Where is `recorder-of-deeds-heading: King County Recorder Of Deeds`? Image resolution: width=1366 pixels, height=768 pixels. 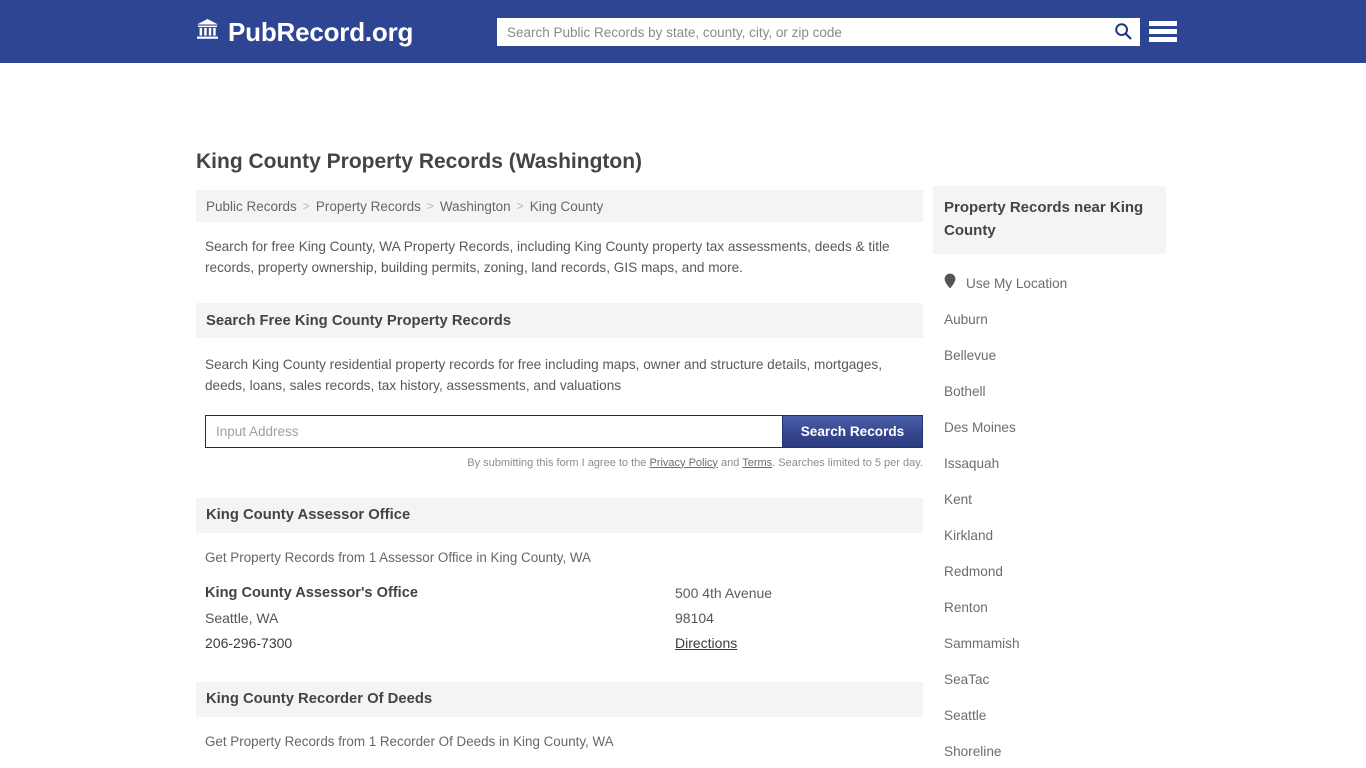 recorder-of-deeds-heading: King County Recorder Of Deeds is located at coordinates (559, 699).